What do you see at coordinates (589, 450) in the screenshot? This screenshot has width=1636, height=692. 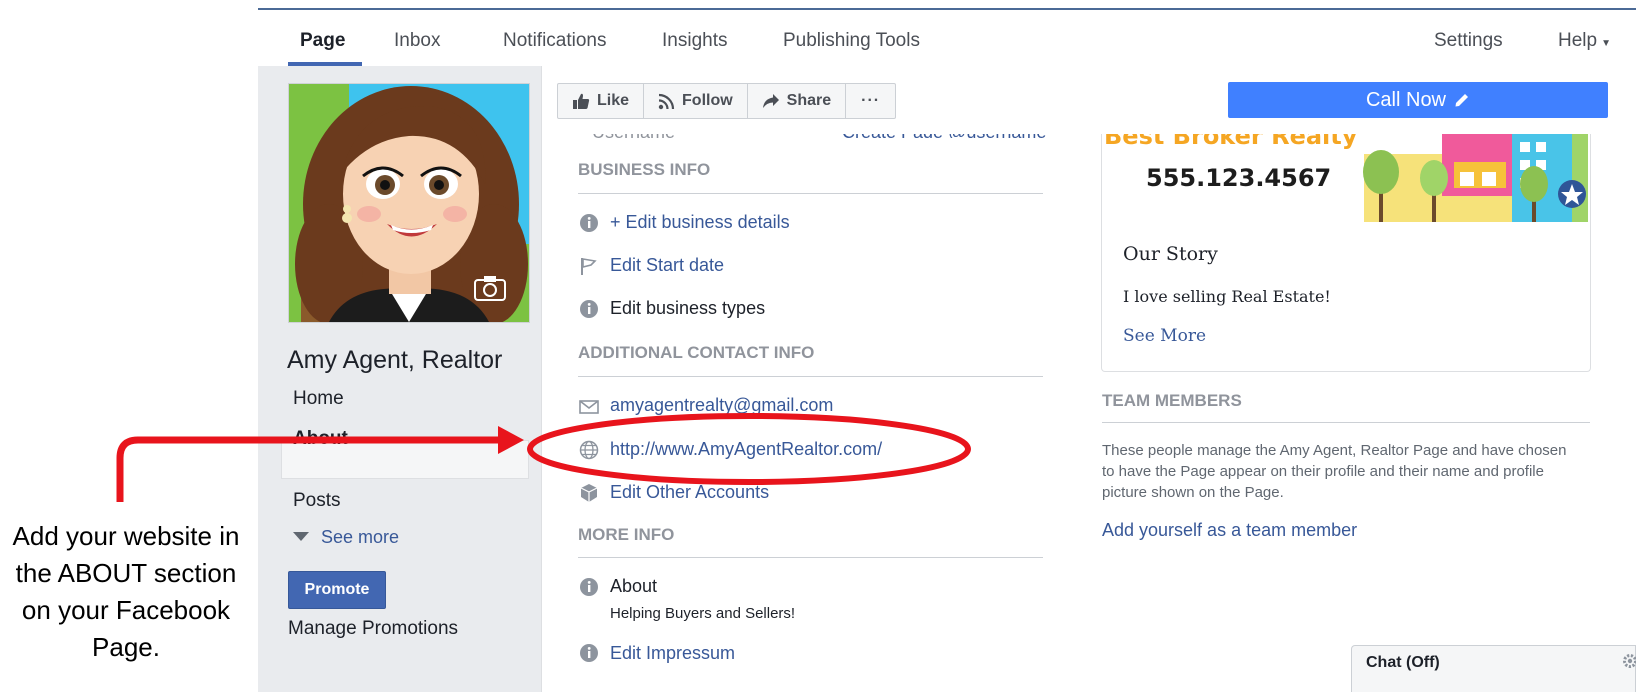 I see `globe-icon` at bounding box center [589, 450].